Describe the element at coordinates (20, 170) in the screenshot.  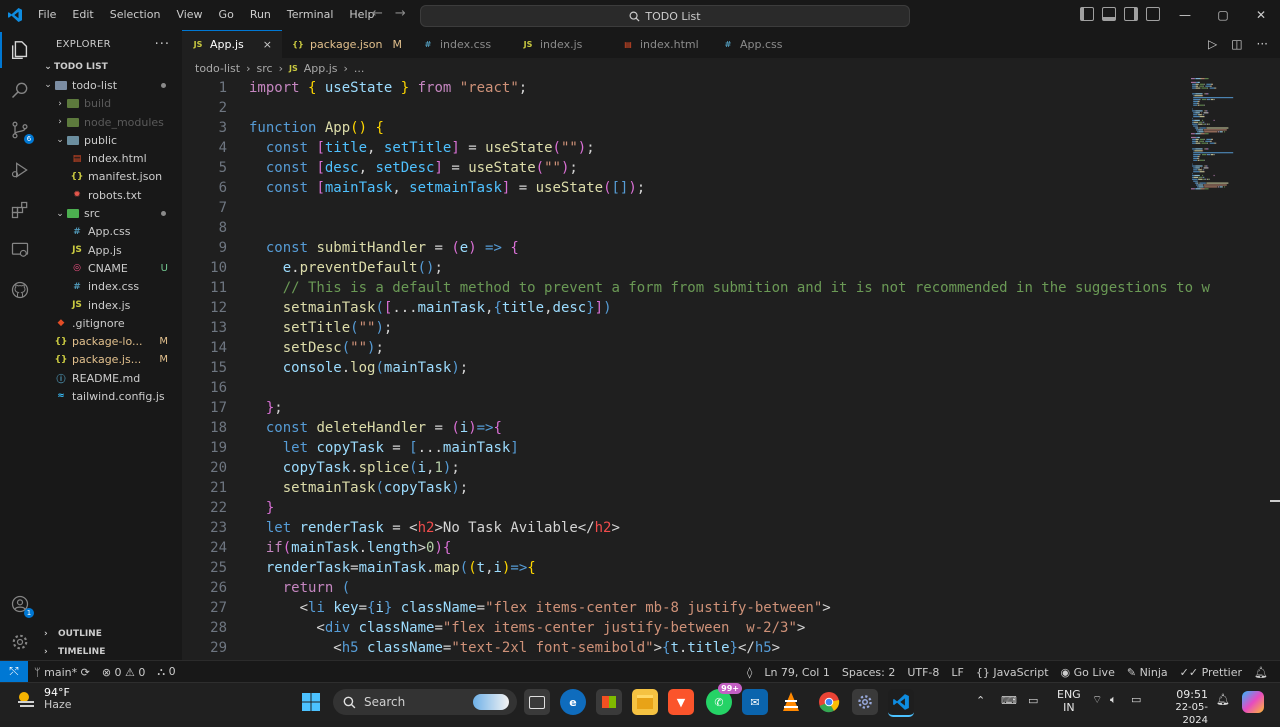
I see `run-debug-icon` at that location.